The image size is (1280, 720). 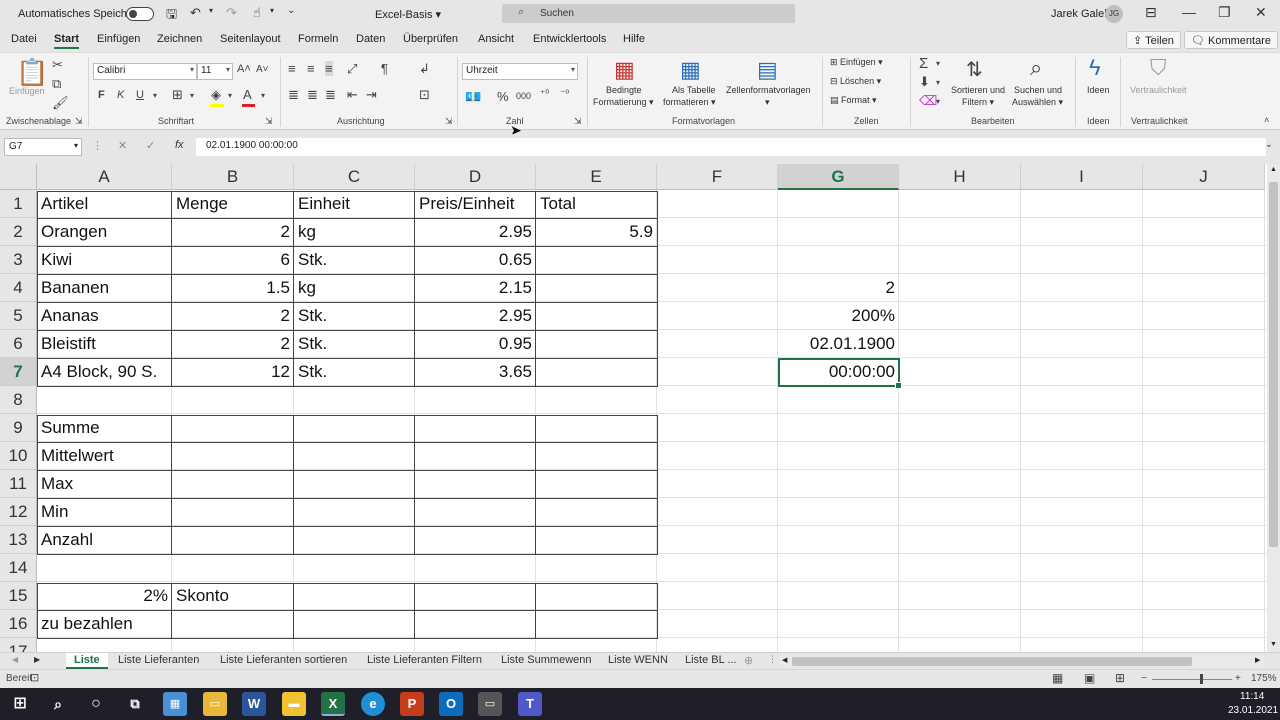 I want to click on taskbar-search-icon: ⌕, so click(x=58, y=704).